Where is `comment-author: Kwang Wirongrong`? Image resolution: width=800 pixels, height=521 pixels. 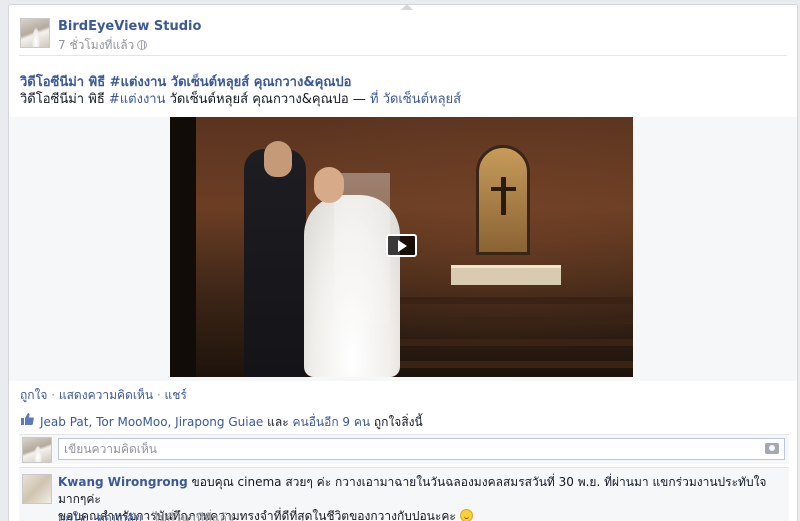 comment-author: Kwang Wirongrong is located at coordinates (123, 482).